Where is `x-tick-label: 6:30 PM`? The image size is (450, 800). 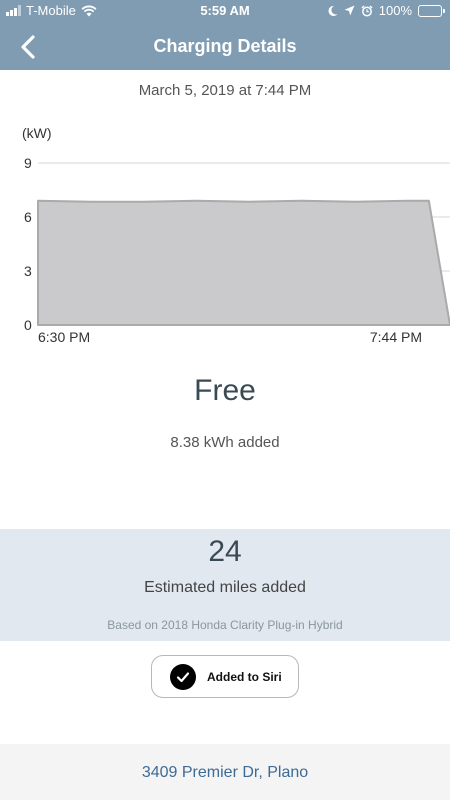 x-tick-label: 6:30 PM is located at coordinates (64, 337).